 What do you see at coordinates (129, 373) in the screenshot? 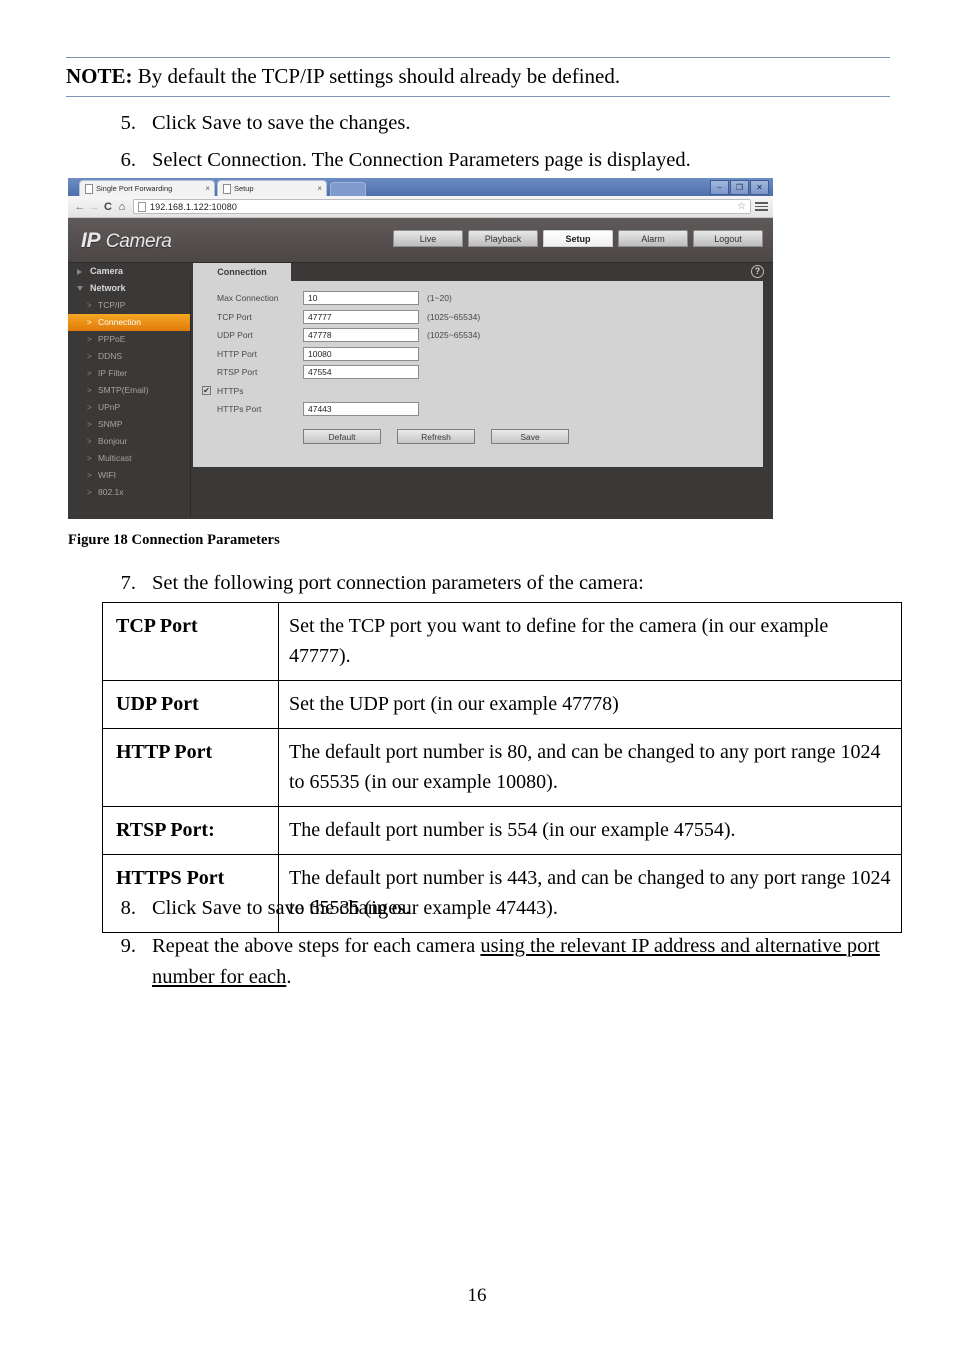
I see `sidebar-item-ip-filter: > IP Filter` at bounding box center [129, 373].